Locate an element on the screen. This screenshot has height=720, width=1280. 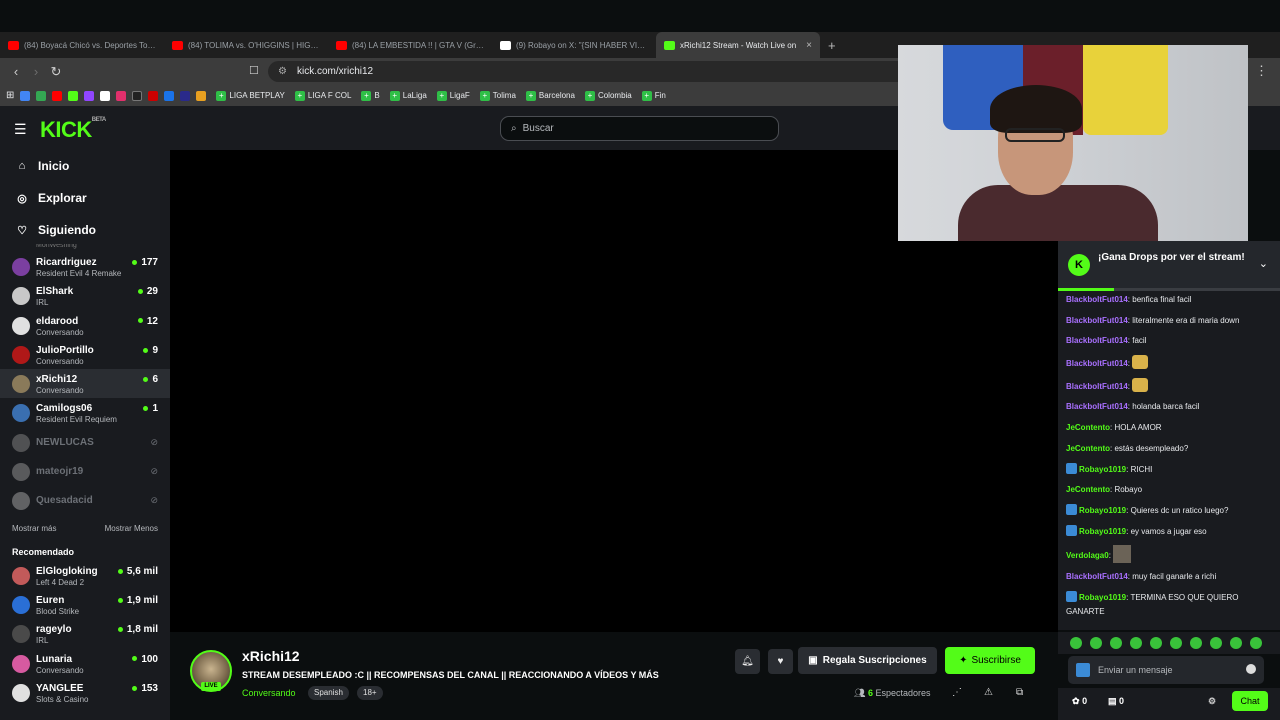
channel-item: ElGlogloking Left 4 Dead 2 5,6 mil is located at coordinates (85, 575).